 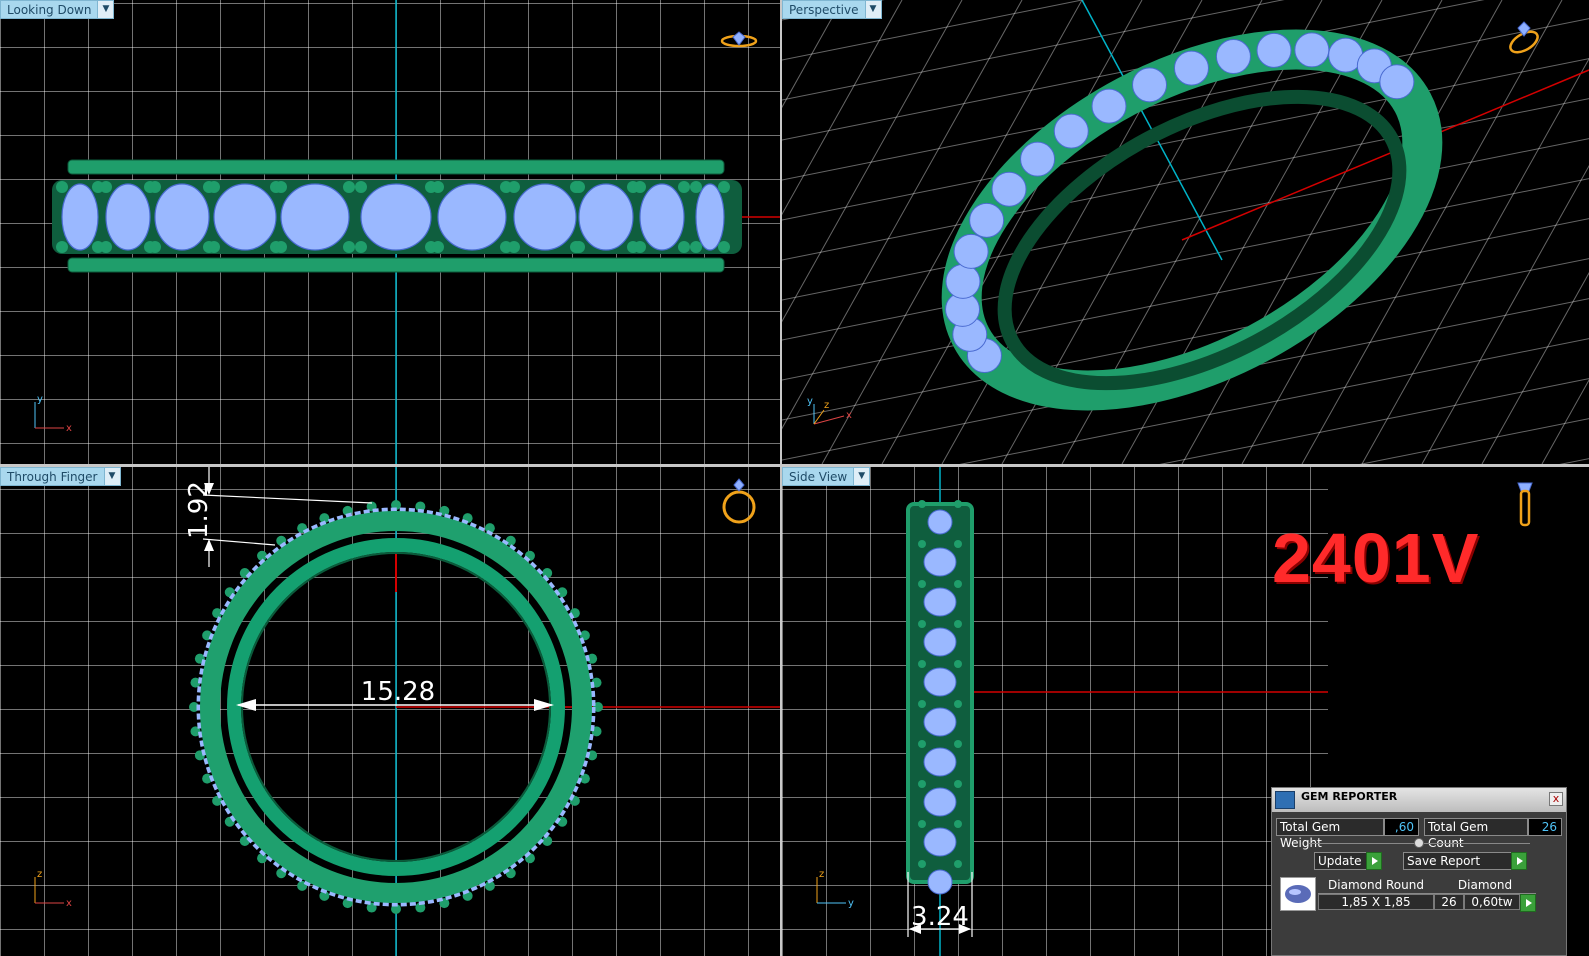 I want to click on total-gem-weight-label: Total Gem Weight, so click(x=1330, y=834).